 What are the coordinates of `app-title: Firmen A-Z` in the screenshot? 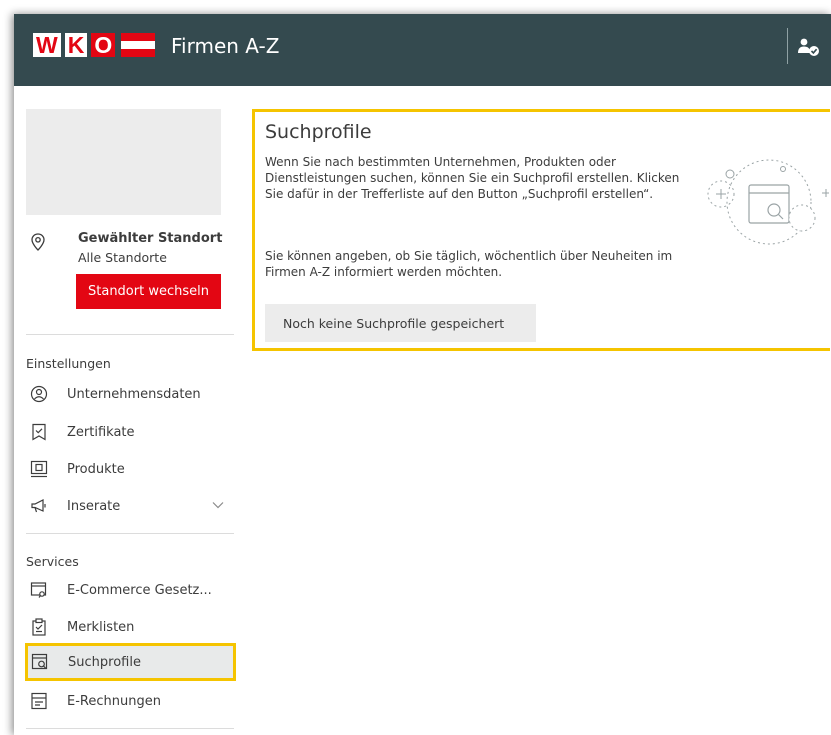 It's located at (225, 46).